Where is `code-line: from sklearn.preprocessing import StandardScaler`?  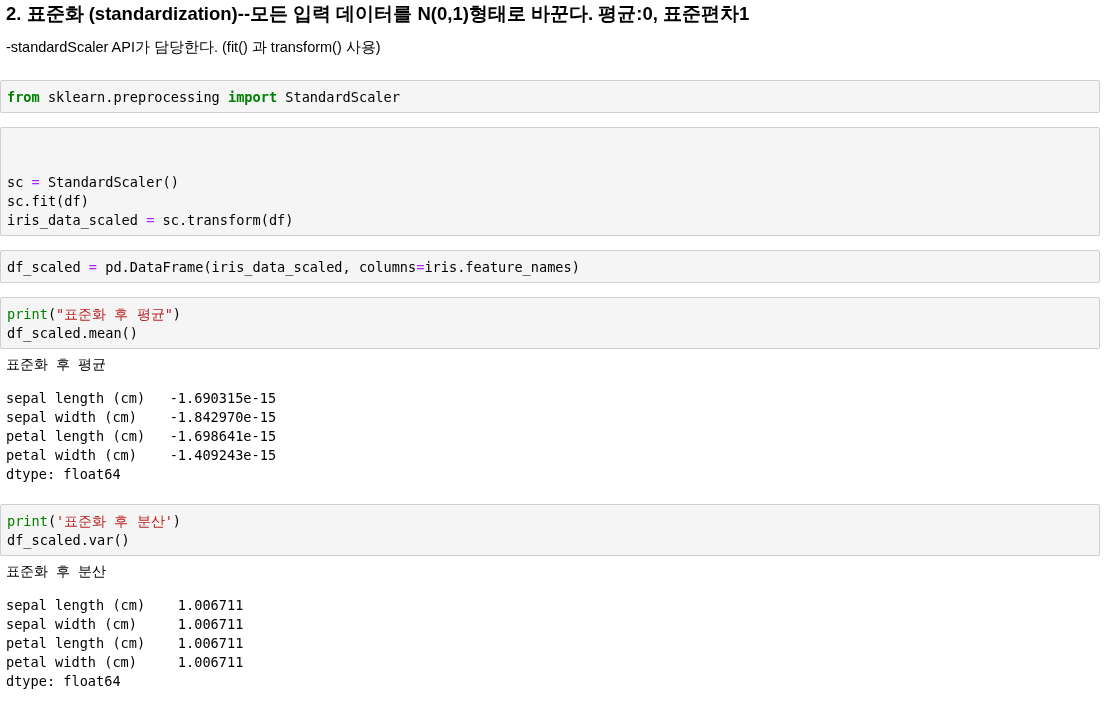 code-line: from sklearn.preprocessing import StandardScaler is located at coordinates (203, 97).